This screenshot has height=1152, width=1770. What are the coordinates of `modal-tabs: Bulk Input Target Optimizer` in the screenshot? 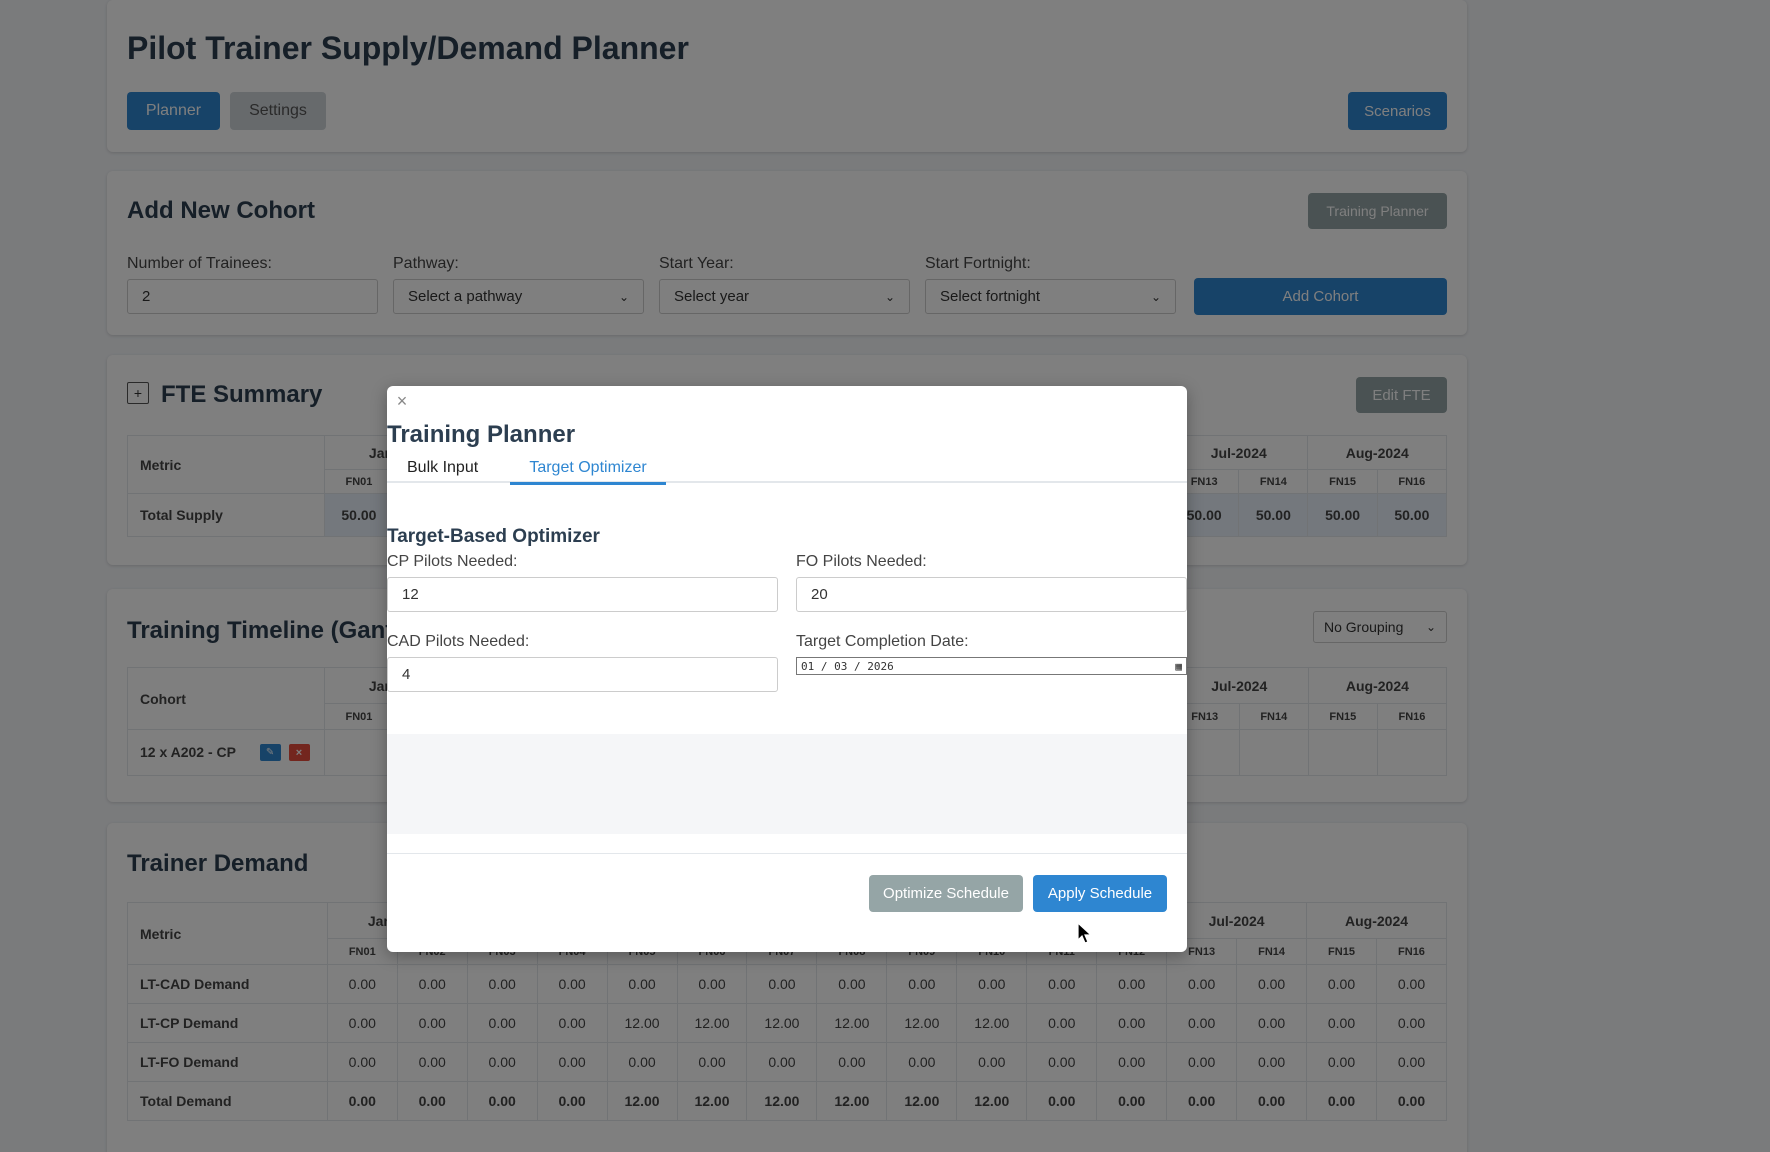 It's located at (787, 472).